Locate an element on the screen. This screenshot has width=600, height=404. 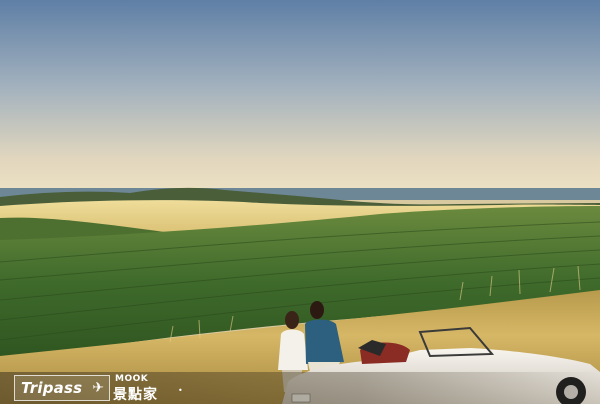
watermark-bar: Tripass ✈ MOOK 景點家 • is located at coordinates (300, 388).